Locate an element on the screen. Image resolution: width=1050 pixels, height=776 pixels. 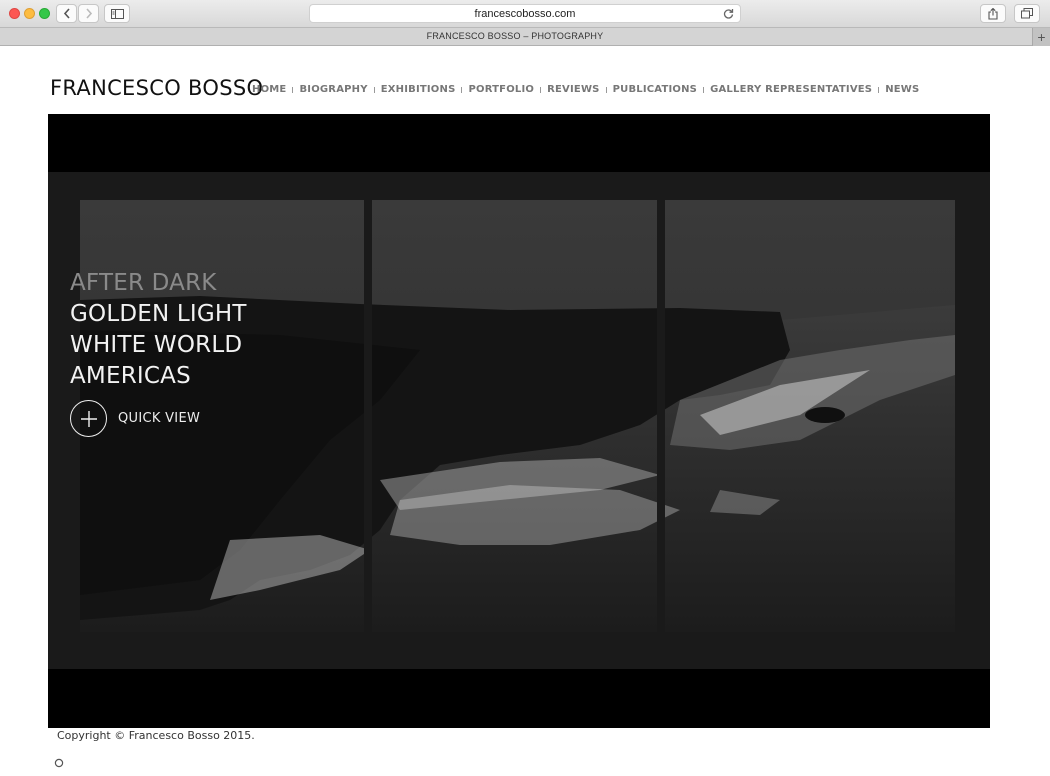
window-zoom-button is located at coordinates (44, 13).